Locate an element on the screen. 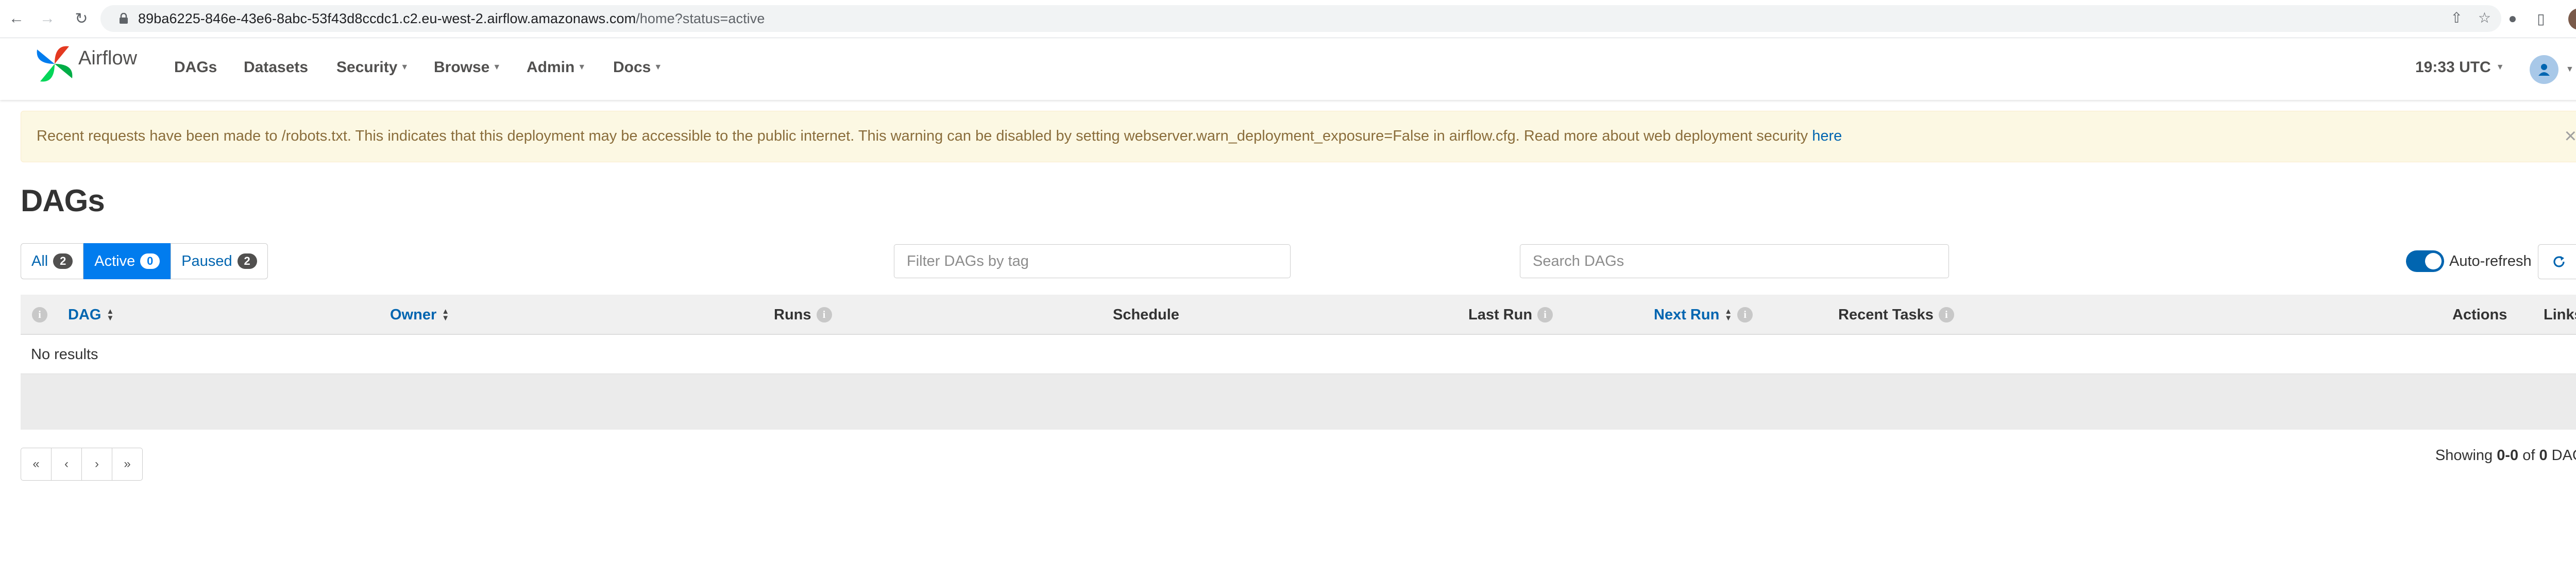 The image size is (2576, 577). next-page-button: › is located at coordinates (96, 464).